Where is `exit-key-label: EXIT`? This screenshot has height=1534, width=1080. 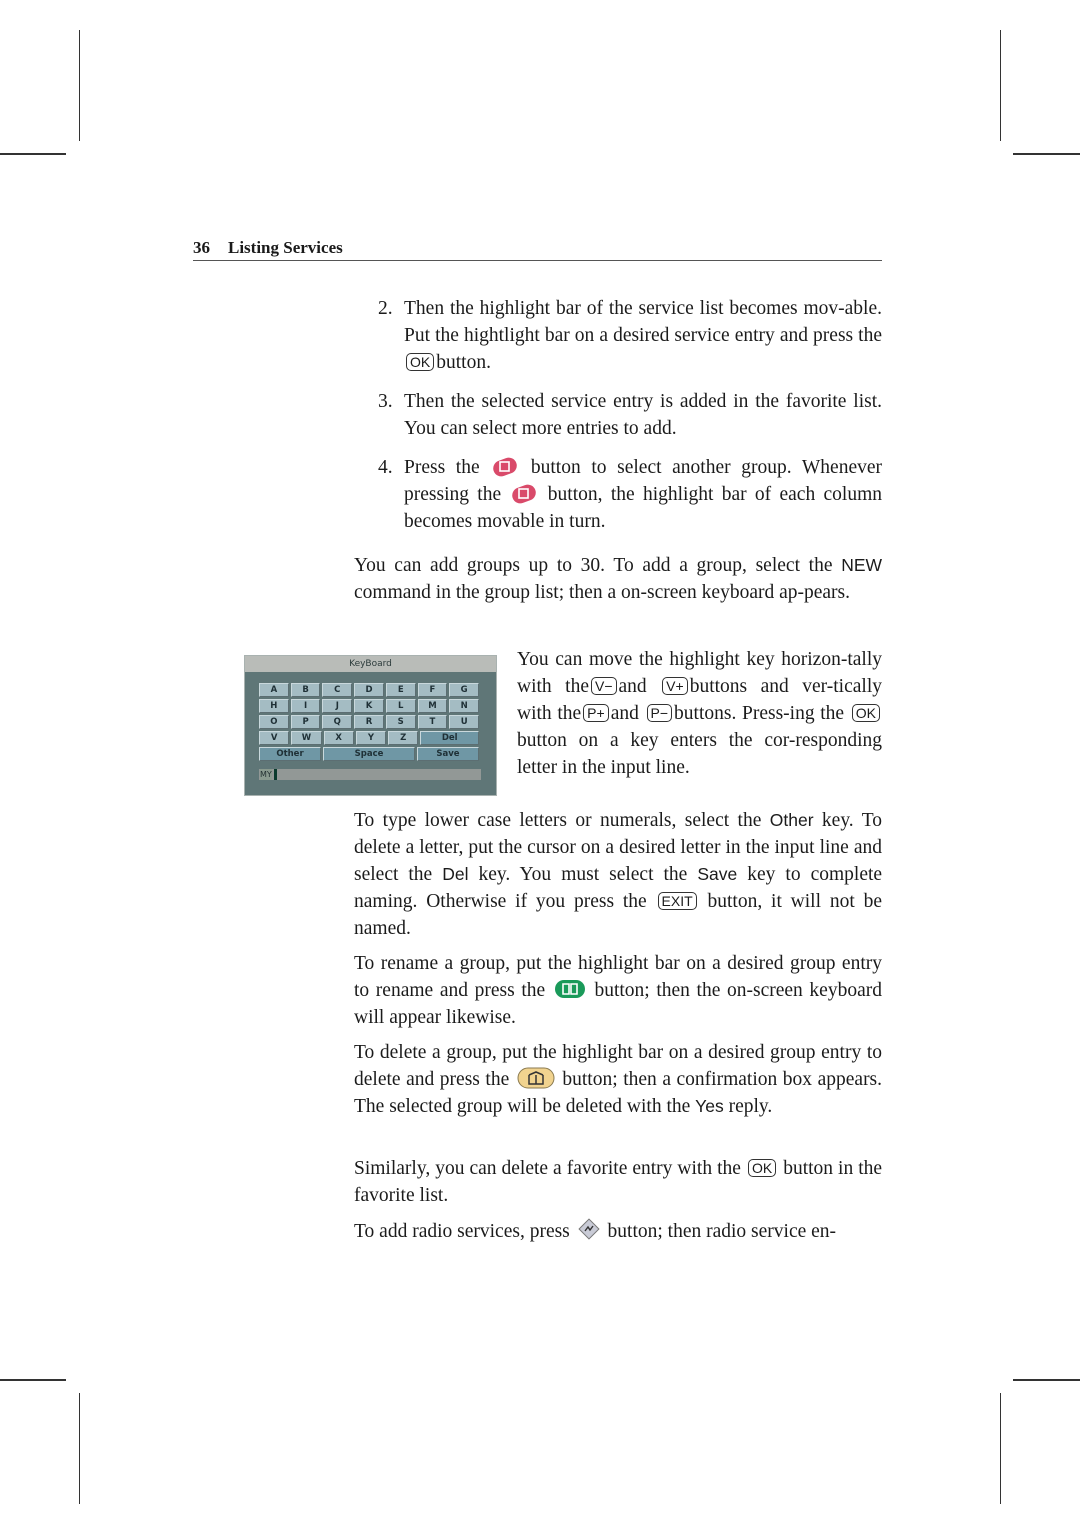 exit-key-label: EXIT is located at coordinates (677, 901).